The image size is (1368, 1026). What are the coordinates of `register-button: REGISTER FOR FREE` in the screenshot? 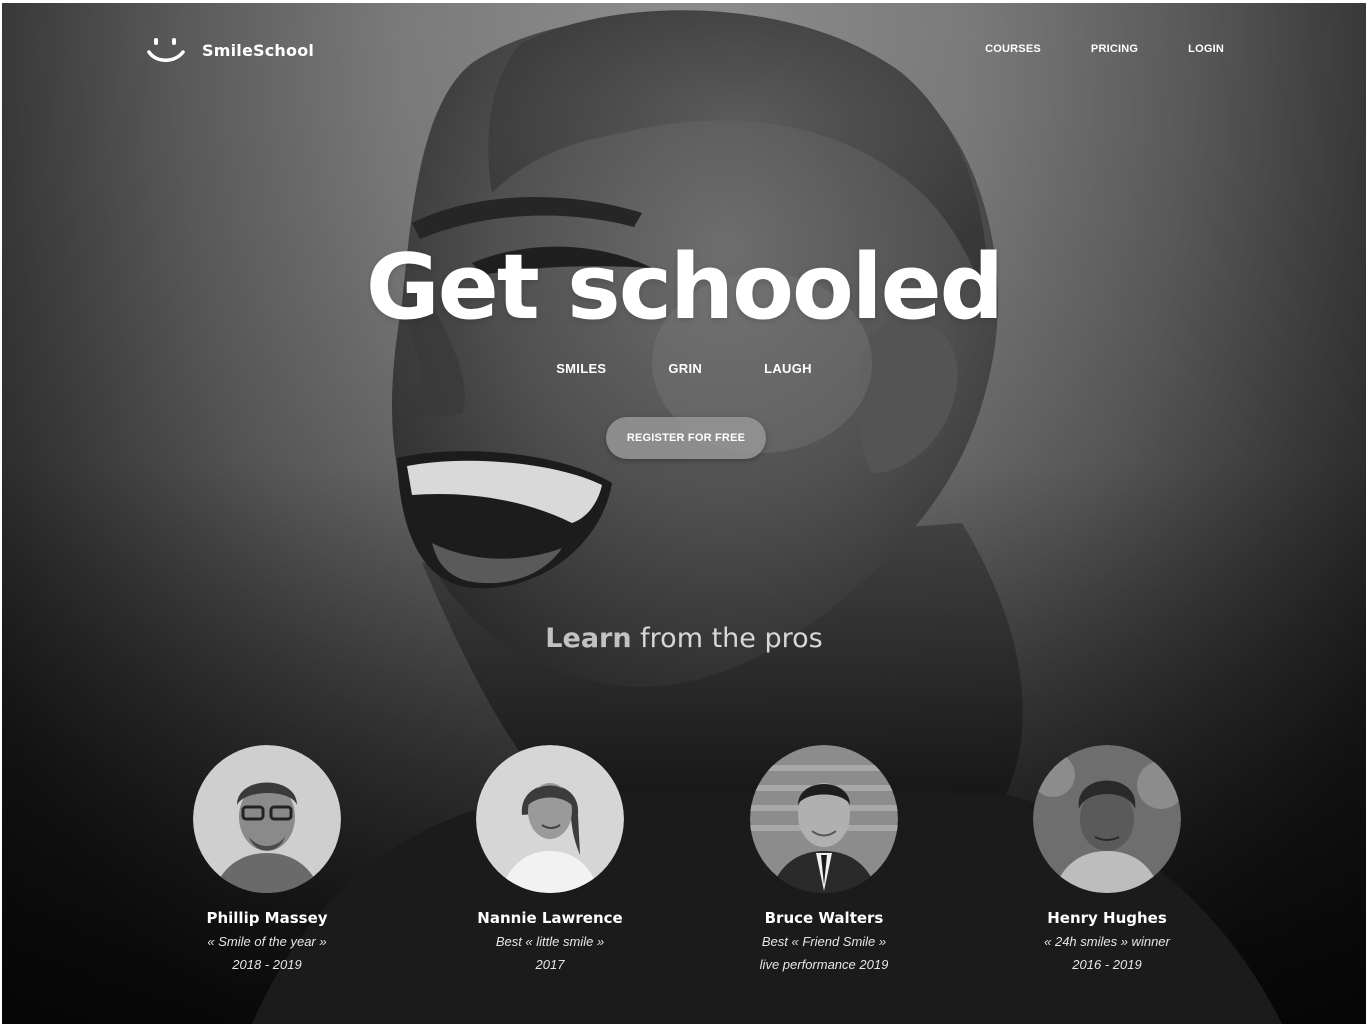 It's located at (686, 438).